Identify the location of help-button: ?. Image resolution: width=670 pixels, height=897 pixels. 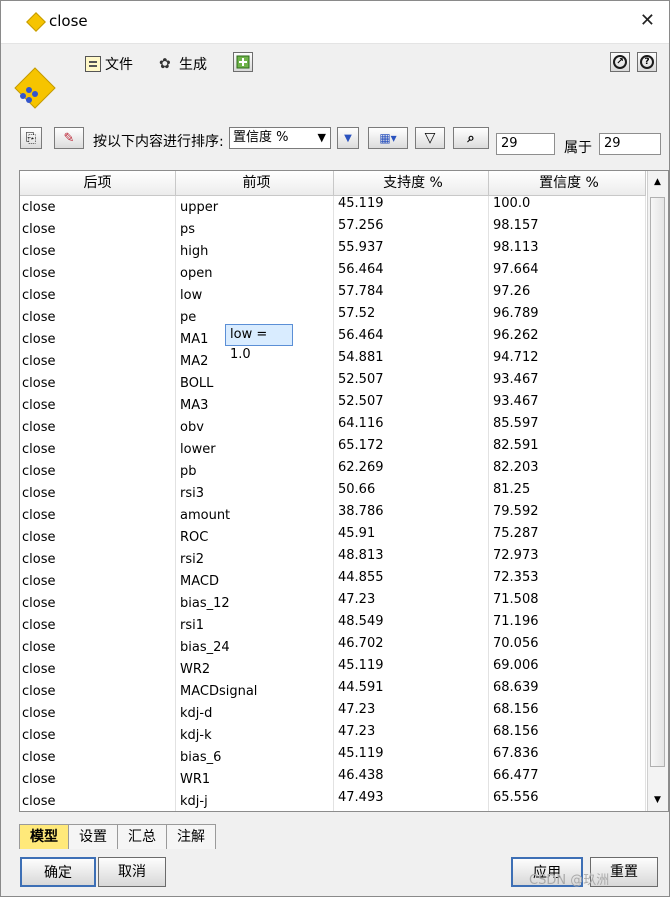
(647, 62).